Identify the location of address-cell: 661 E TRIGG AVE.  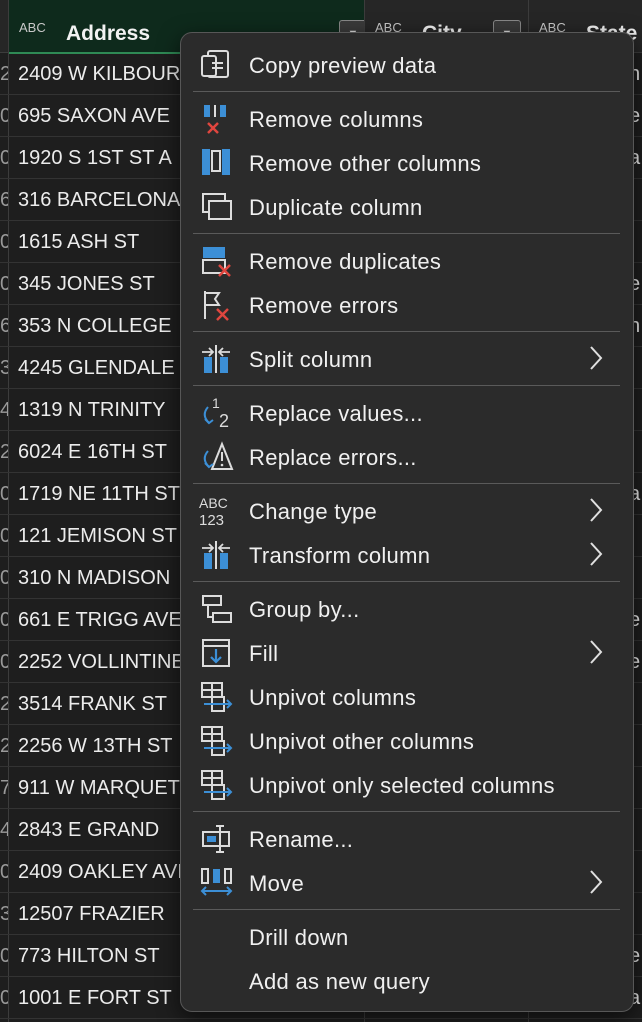
(103, 620).